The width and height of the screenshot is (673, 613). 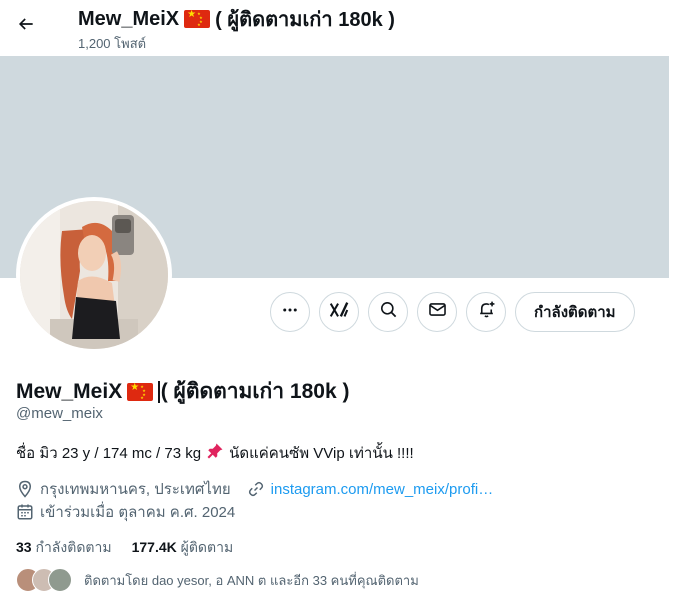 What do you see at coordinates (159, 391) in the screenshot?
I see `text-cursor` at bounding box center [159, 391].